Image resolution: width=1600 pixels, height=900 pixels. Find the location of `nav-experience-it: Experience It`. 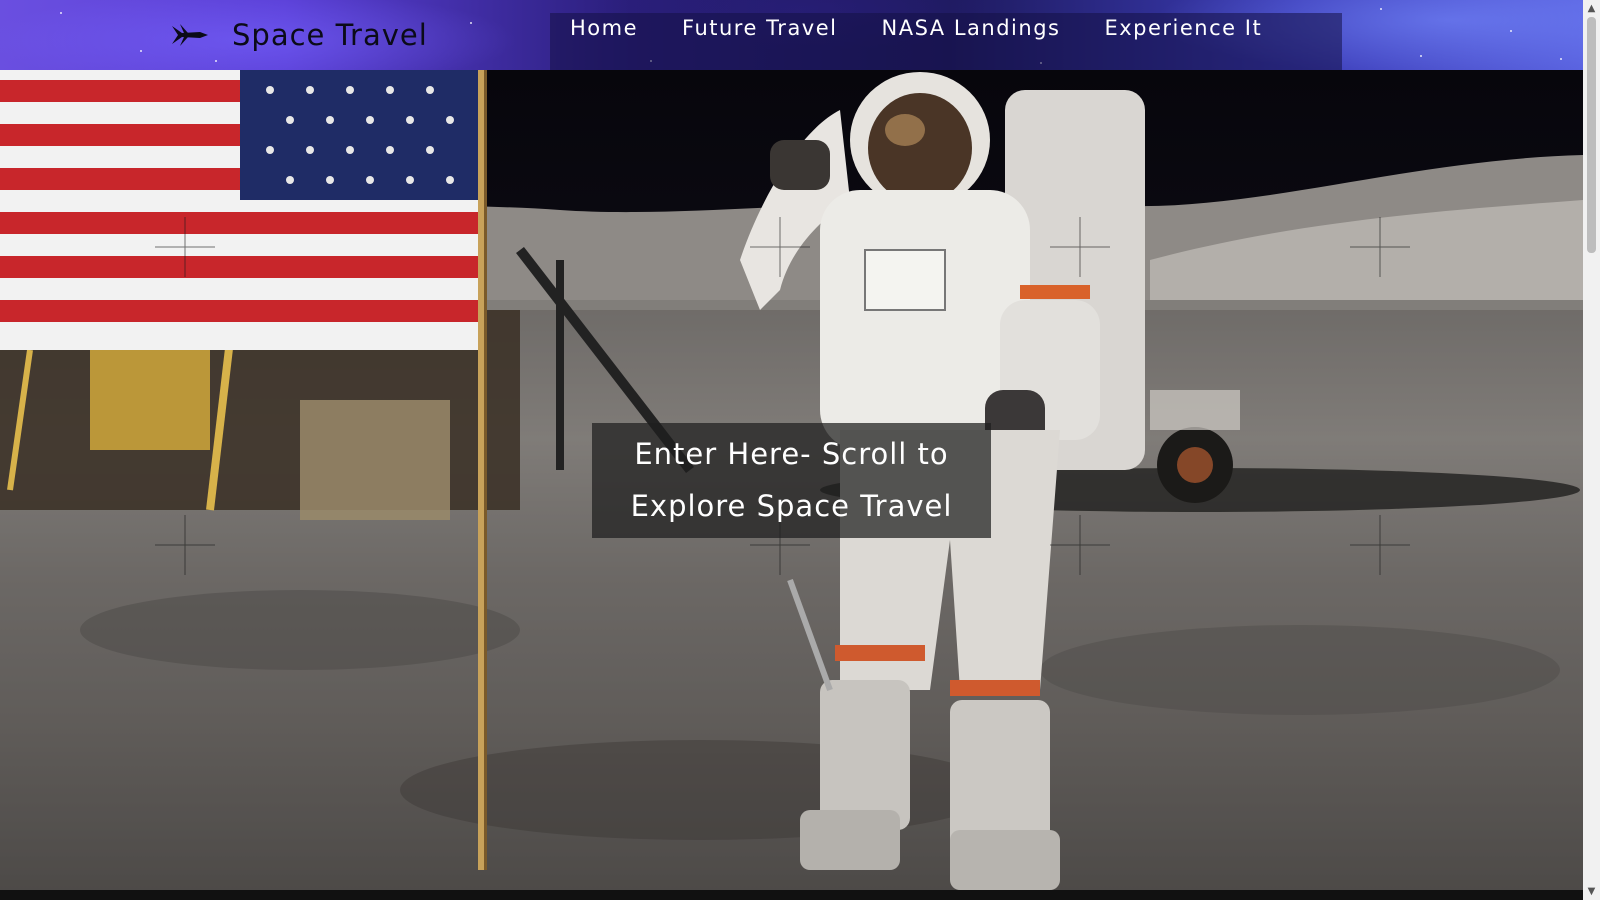

nav-experience-it: Experience It is located at coordinates (1183, 26).